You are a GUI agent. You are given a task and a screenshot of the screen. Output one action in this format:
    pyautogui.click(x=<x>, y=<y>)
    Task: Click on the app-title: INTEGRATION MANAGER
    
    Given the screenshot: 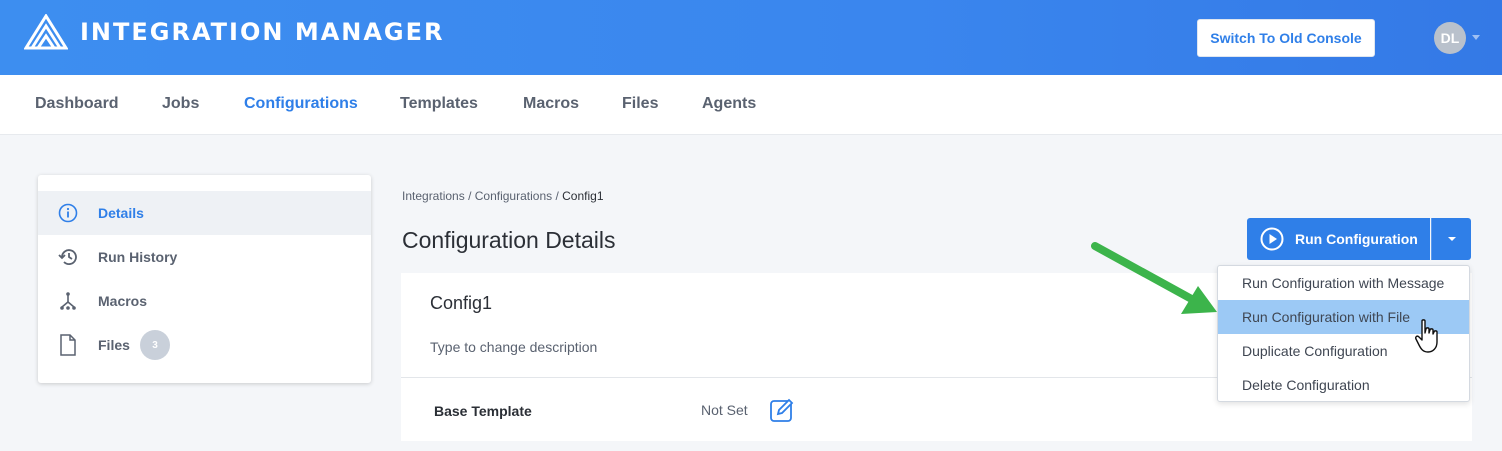 What is the action you would take?
    pyautogui.click(x=262, y=32)
    